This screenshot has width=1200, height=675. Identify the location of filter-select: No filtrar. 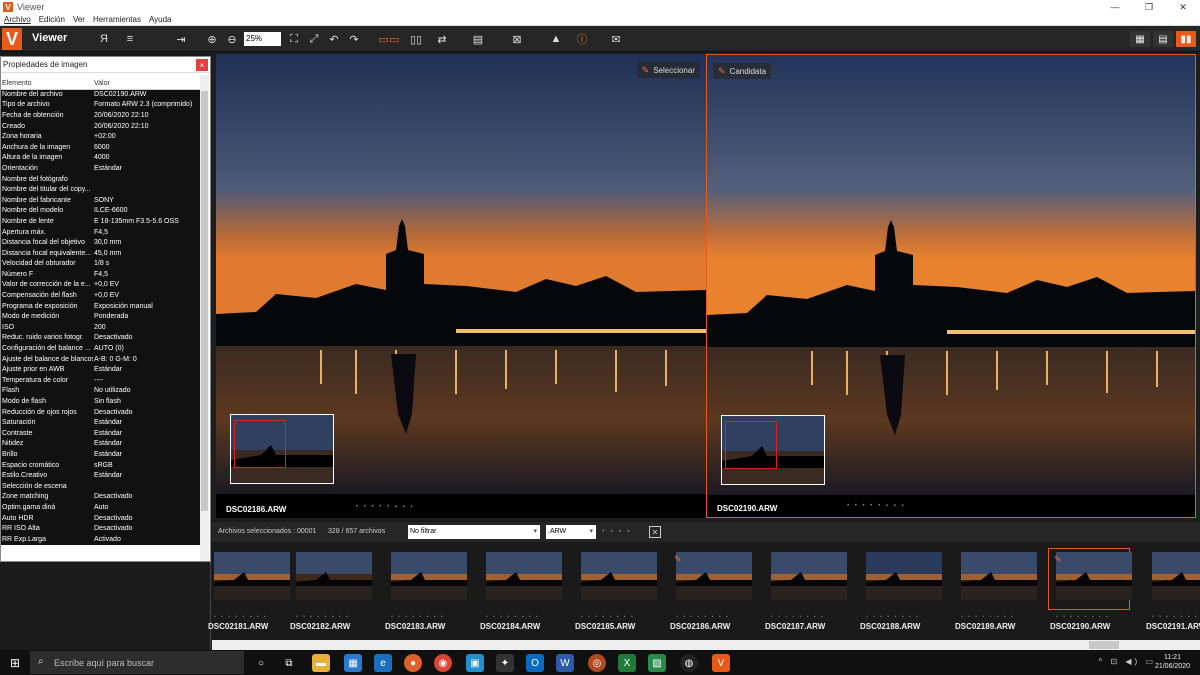
(474, 532).